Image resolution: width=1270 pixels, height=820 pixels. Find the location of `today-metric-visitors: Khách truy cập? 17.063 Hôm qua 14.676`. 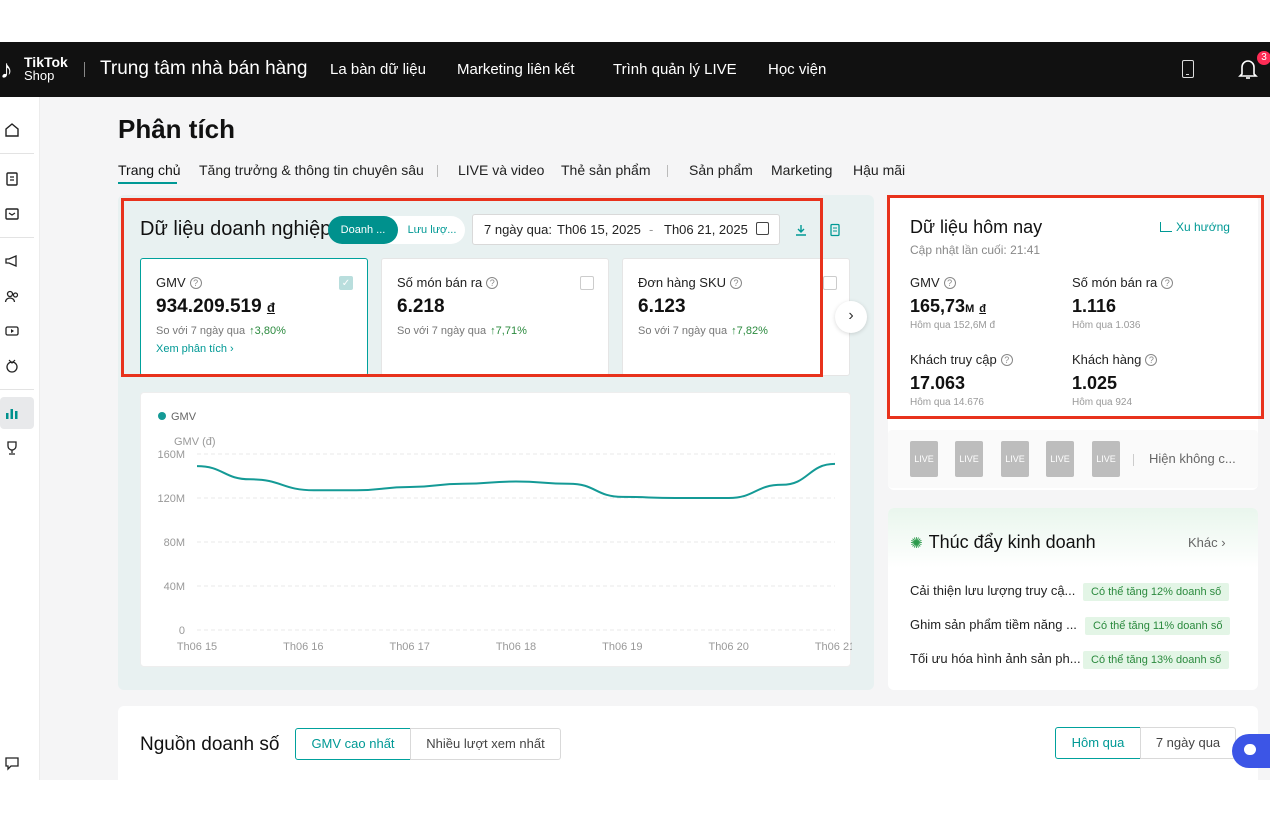

today-metric-visitors: Khách truy cập? 17.063 Hôm qua 14.676 is located at coordinates (961, 380).